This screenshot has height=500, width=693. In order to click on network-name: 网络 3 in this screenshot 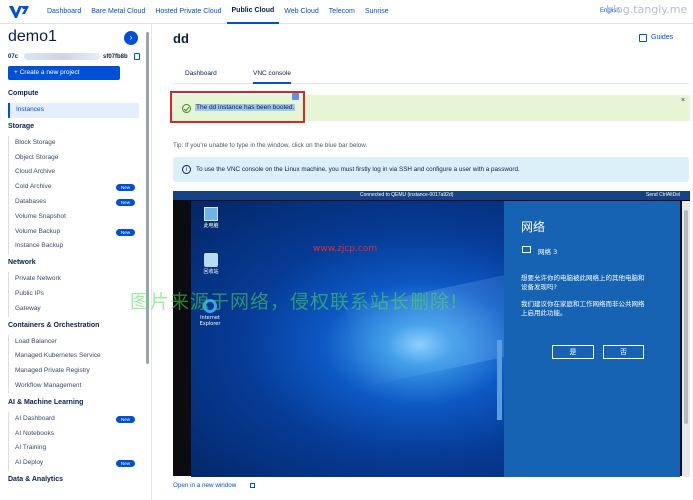, I will do `click(548, 252)`.